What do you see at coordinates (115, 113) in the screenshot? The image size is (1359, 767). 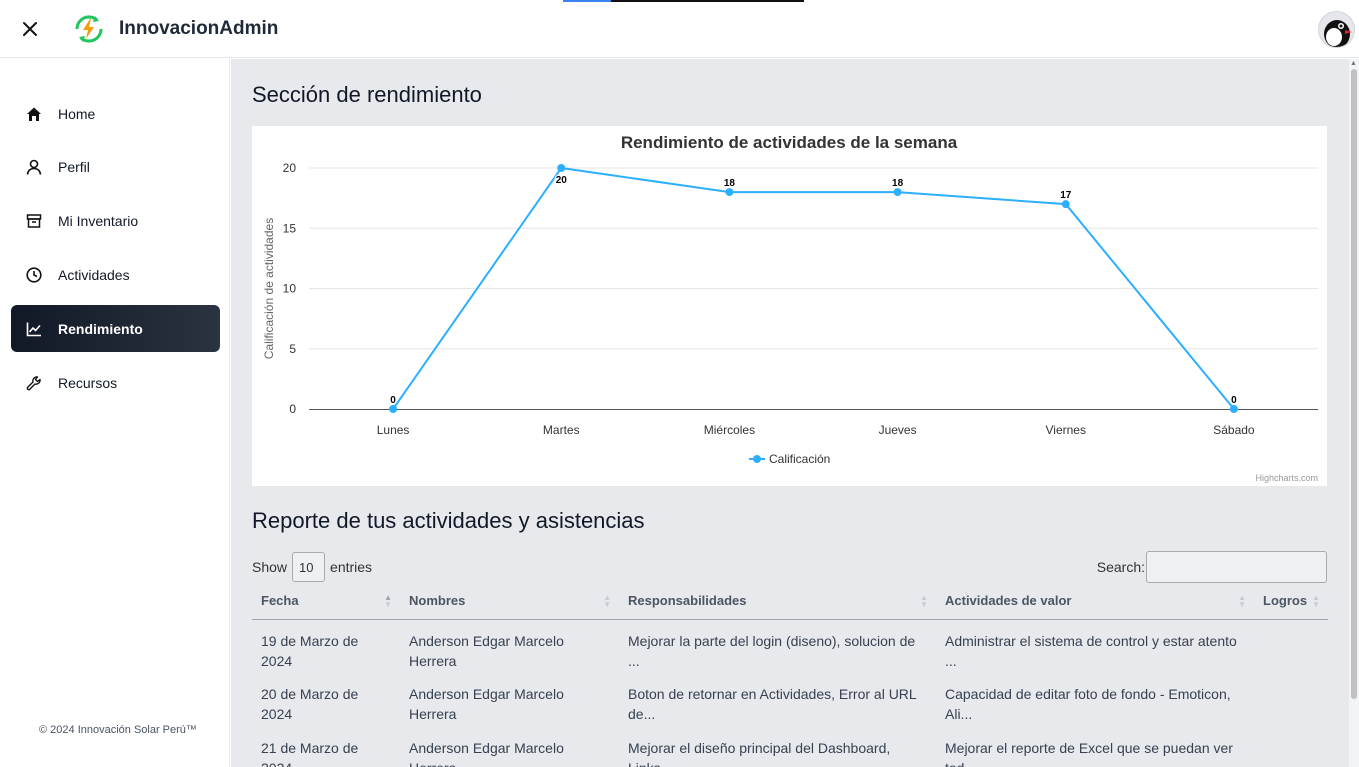 I see `sidebar-item-home: Home` at bounding box center [115, 113].